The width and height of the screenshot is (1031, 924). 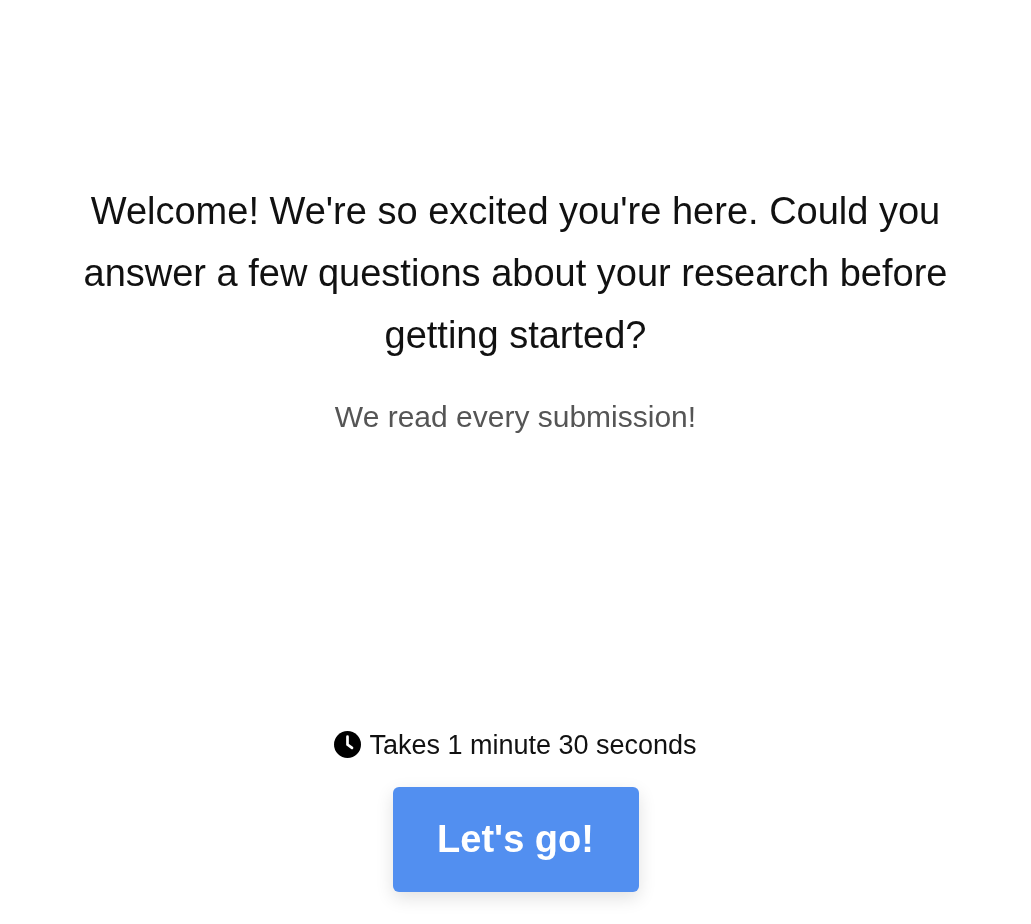 What do you see at coordinates (515, 417) in the screenshot?
I see `subheading: We read every submission!` at bounding box center [515, 417].